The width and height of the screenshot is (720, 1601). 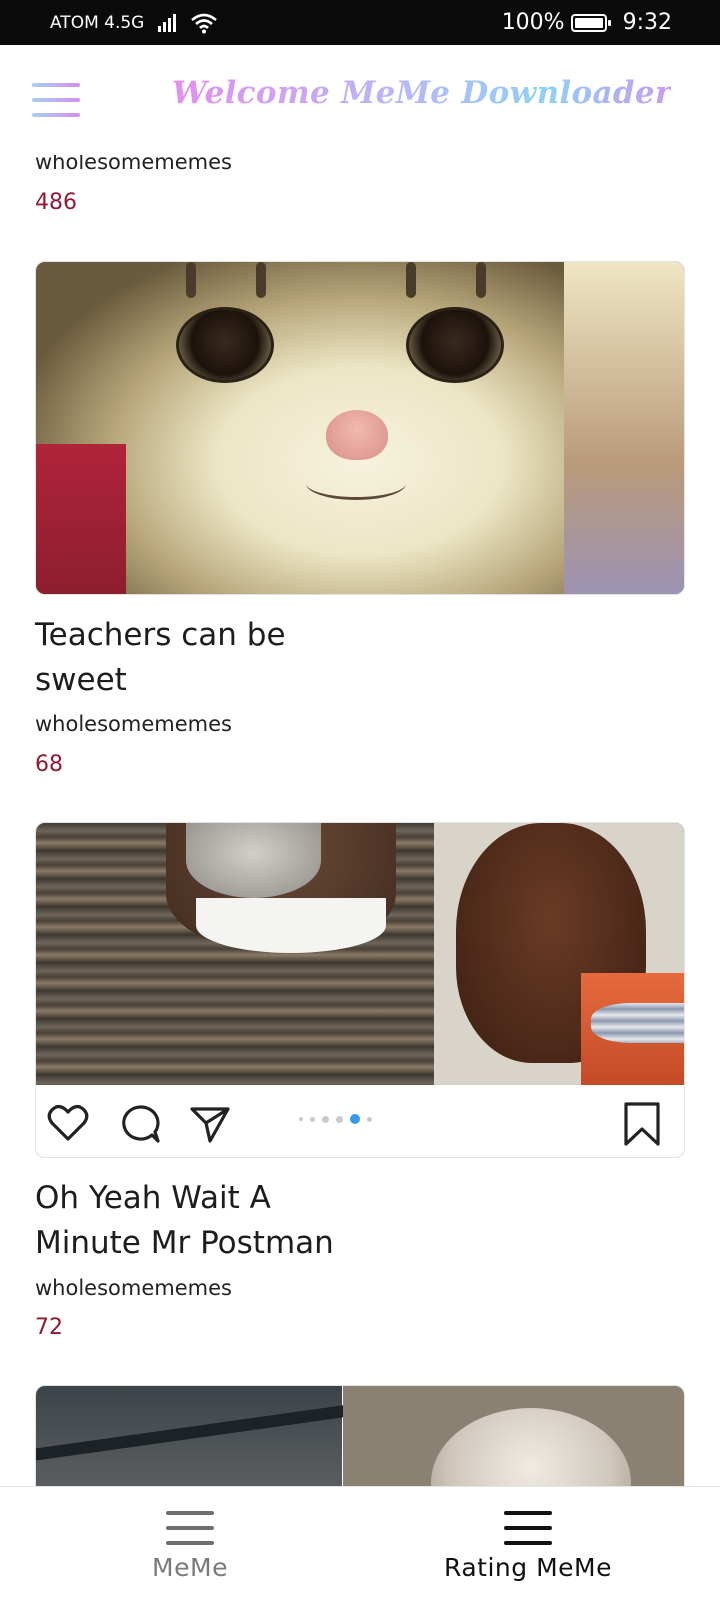 I want to click on send-icon, so click(x=210, y=1125).